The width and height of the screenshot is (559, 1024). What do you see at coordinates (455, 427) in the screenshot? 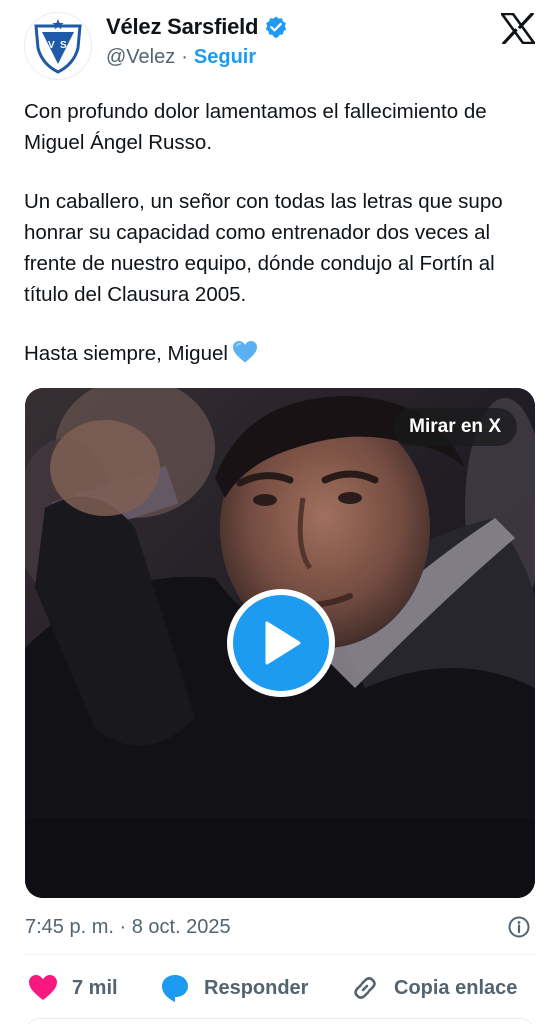
I see `watch-on-x-button: Mirar en X` at bounding box center [455, 427].